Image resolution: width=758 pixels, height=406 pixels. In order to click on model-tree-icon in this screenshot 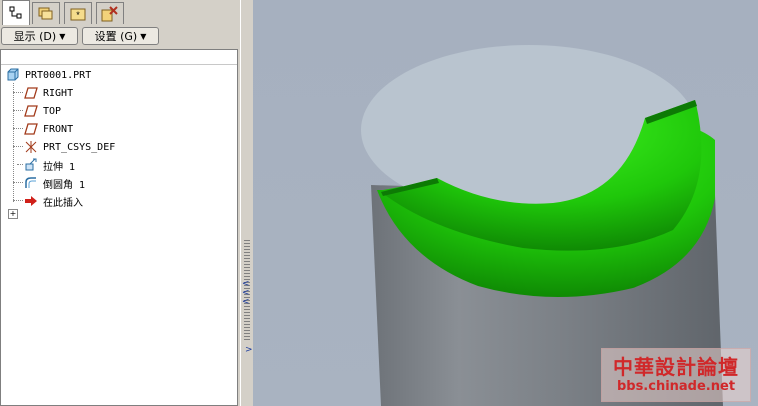, I will do `click(15, 12)`.